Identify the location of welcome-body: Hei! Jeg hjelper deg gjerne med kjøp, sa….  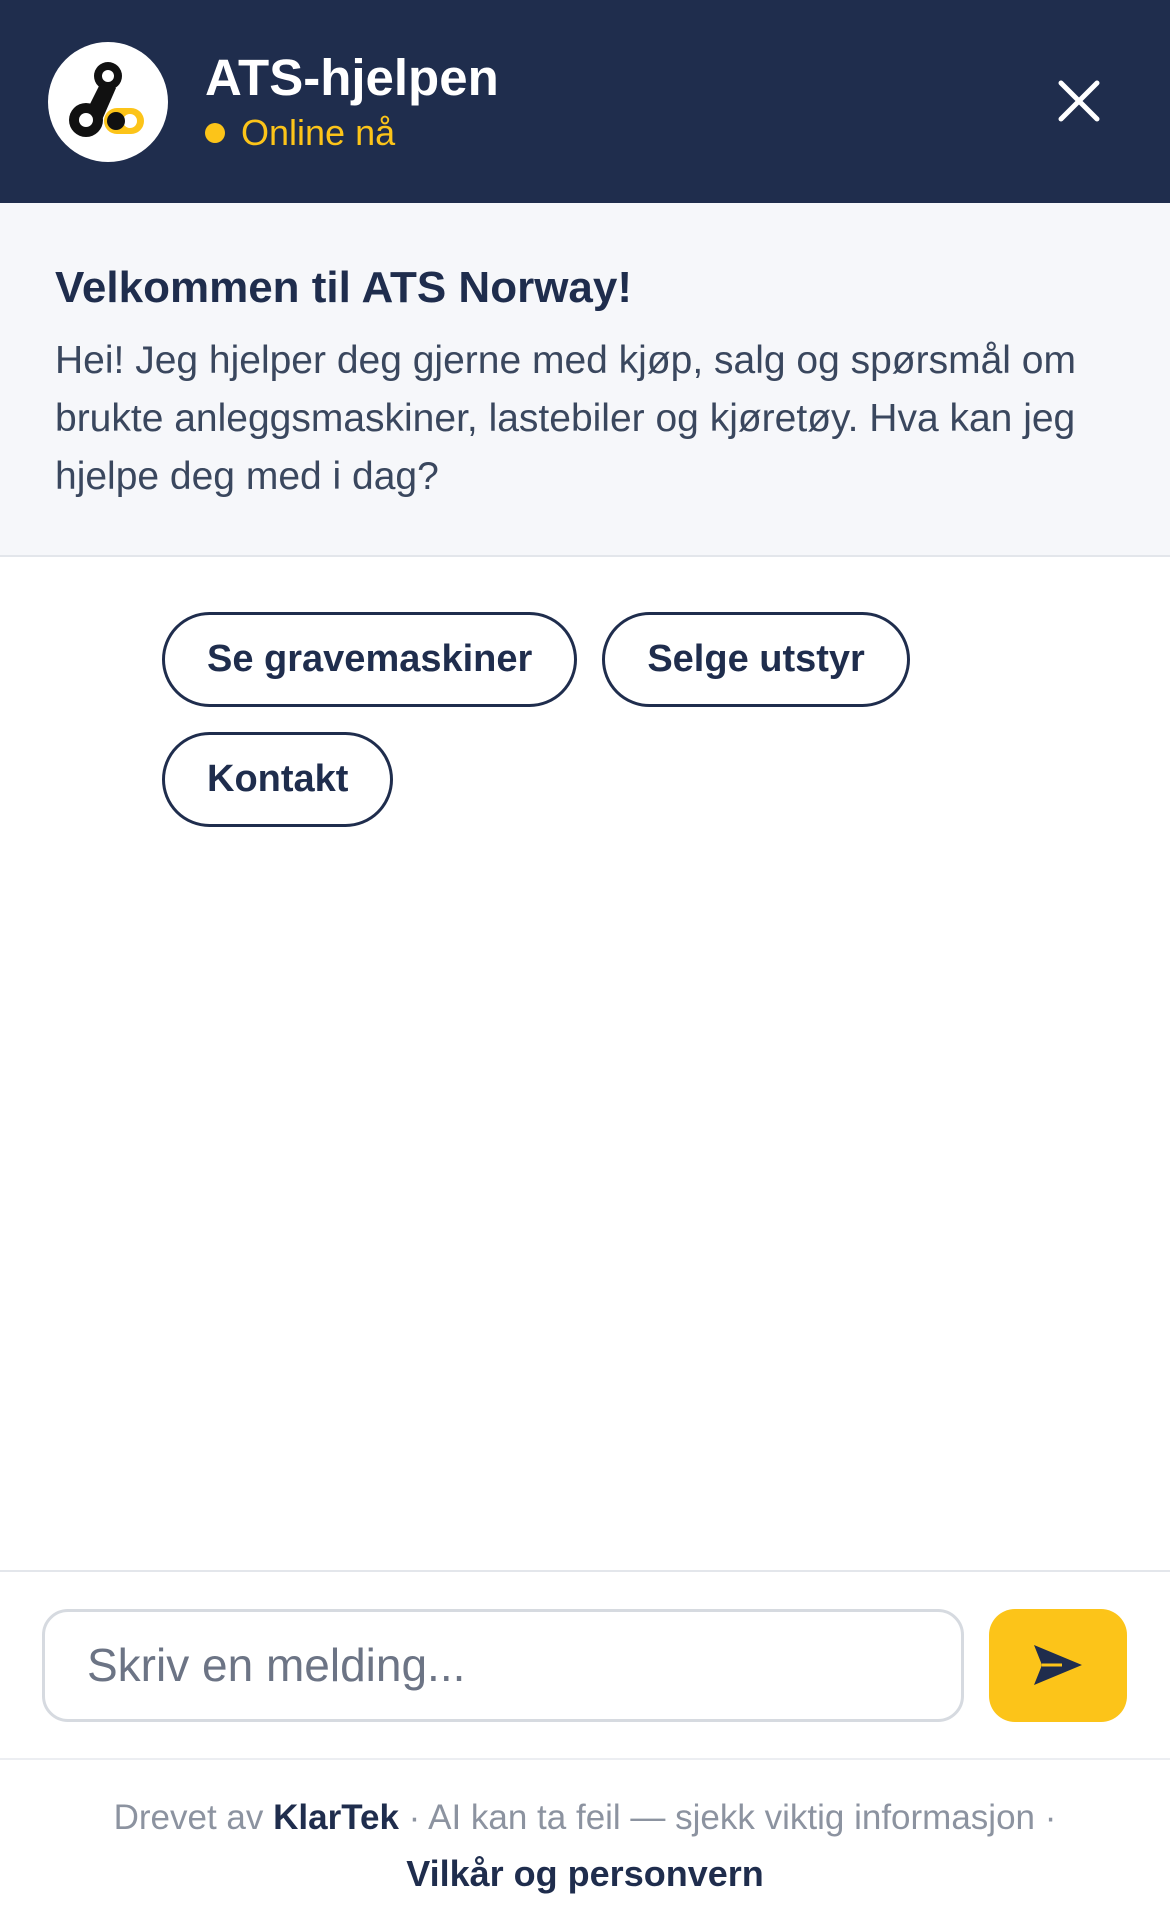
(565, 418).